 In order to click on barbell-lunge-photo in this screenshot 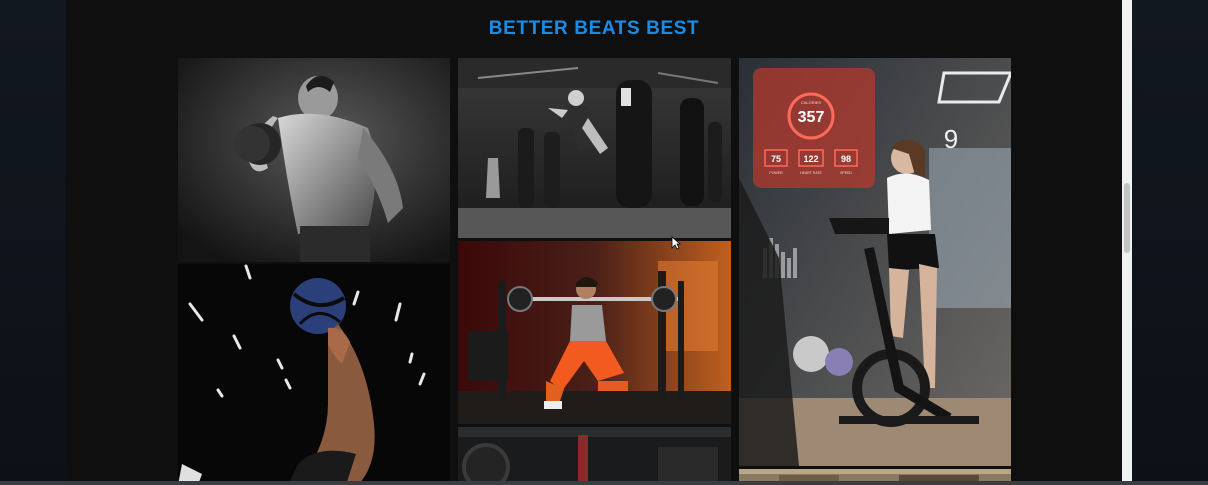, I will do `click(594, 332)`.